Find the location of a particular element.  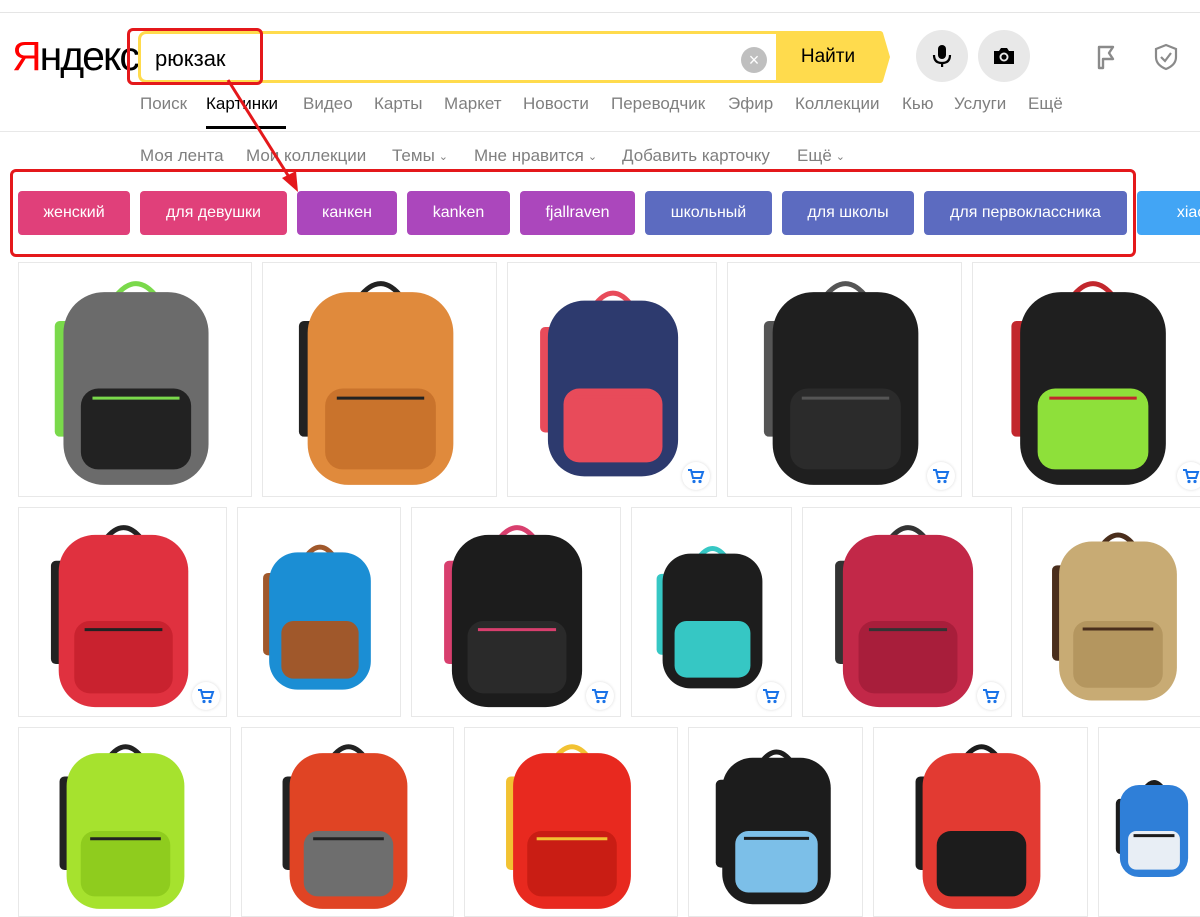

shield-icon is located at coordinates (1166, 57).